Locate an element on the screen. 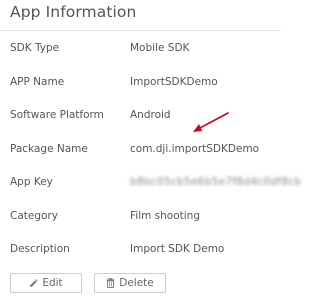 This screenshot has width=320, height=300. row-label: App Key is located at coordinates (31, 182).